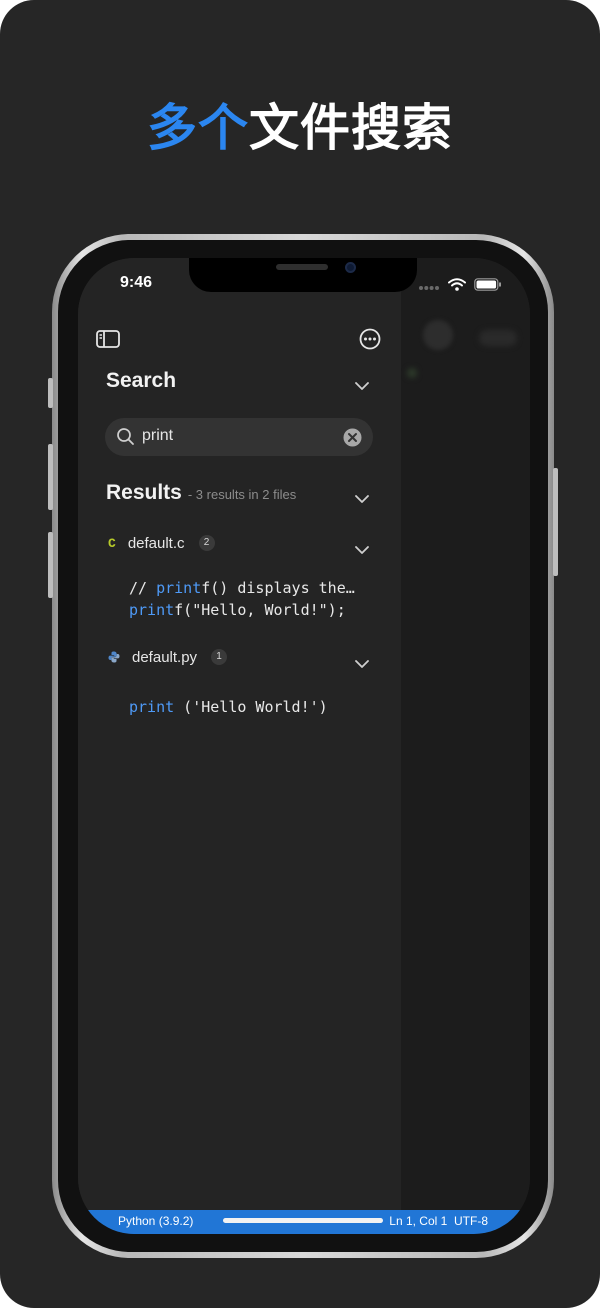 The height and width of the screenshot is (1308, 600). What do you see at coordinates (198, 128) in the screenshot?
I see `headline-accent: 多个` at bounding box center [198, 128].